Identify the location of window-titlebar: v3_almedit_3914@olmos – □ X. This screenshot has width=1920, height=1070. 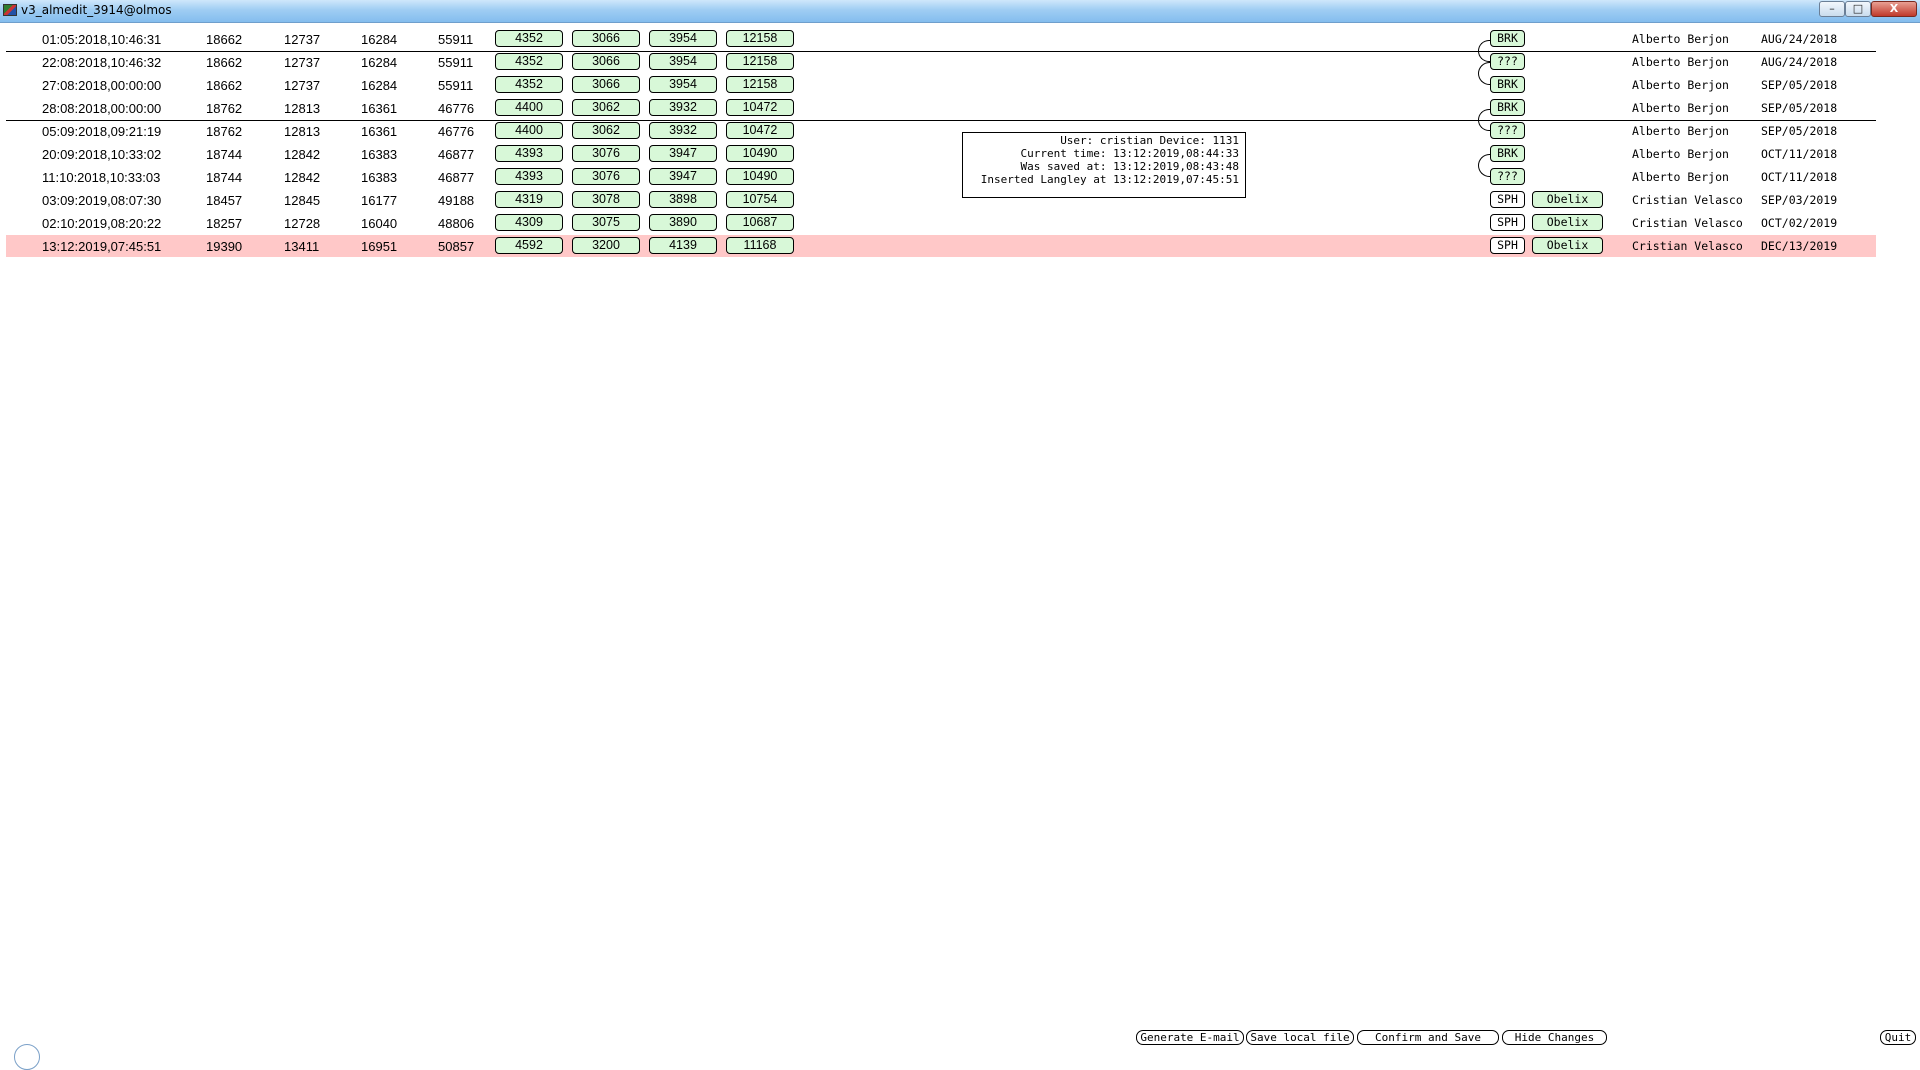
(960, 11).